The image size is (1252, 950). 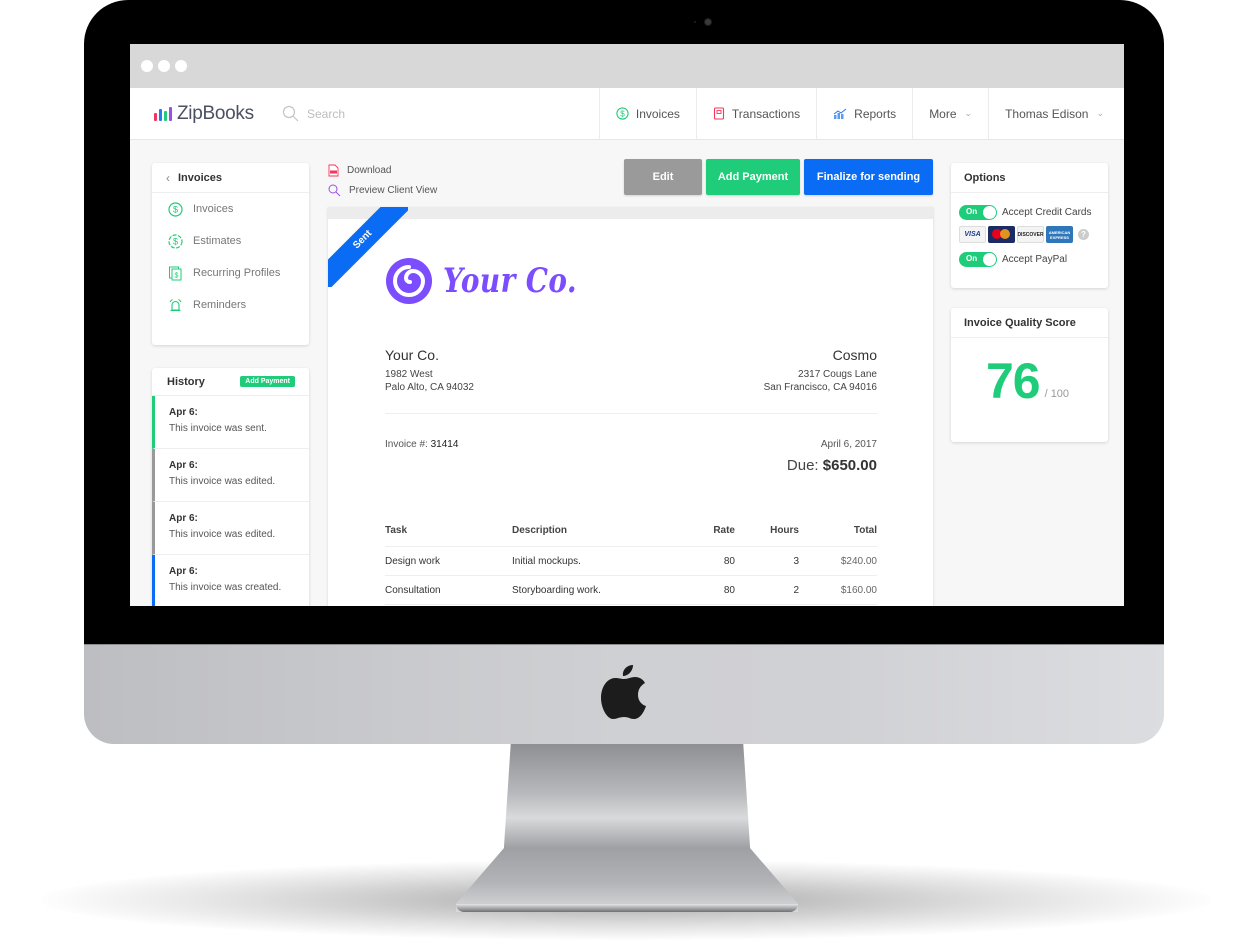 What do you see at coordinates (718, 113) in the screenshot?
I see `notebook-icon` at bounding box center [718, 113].